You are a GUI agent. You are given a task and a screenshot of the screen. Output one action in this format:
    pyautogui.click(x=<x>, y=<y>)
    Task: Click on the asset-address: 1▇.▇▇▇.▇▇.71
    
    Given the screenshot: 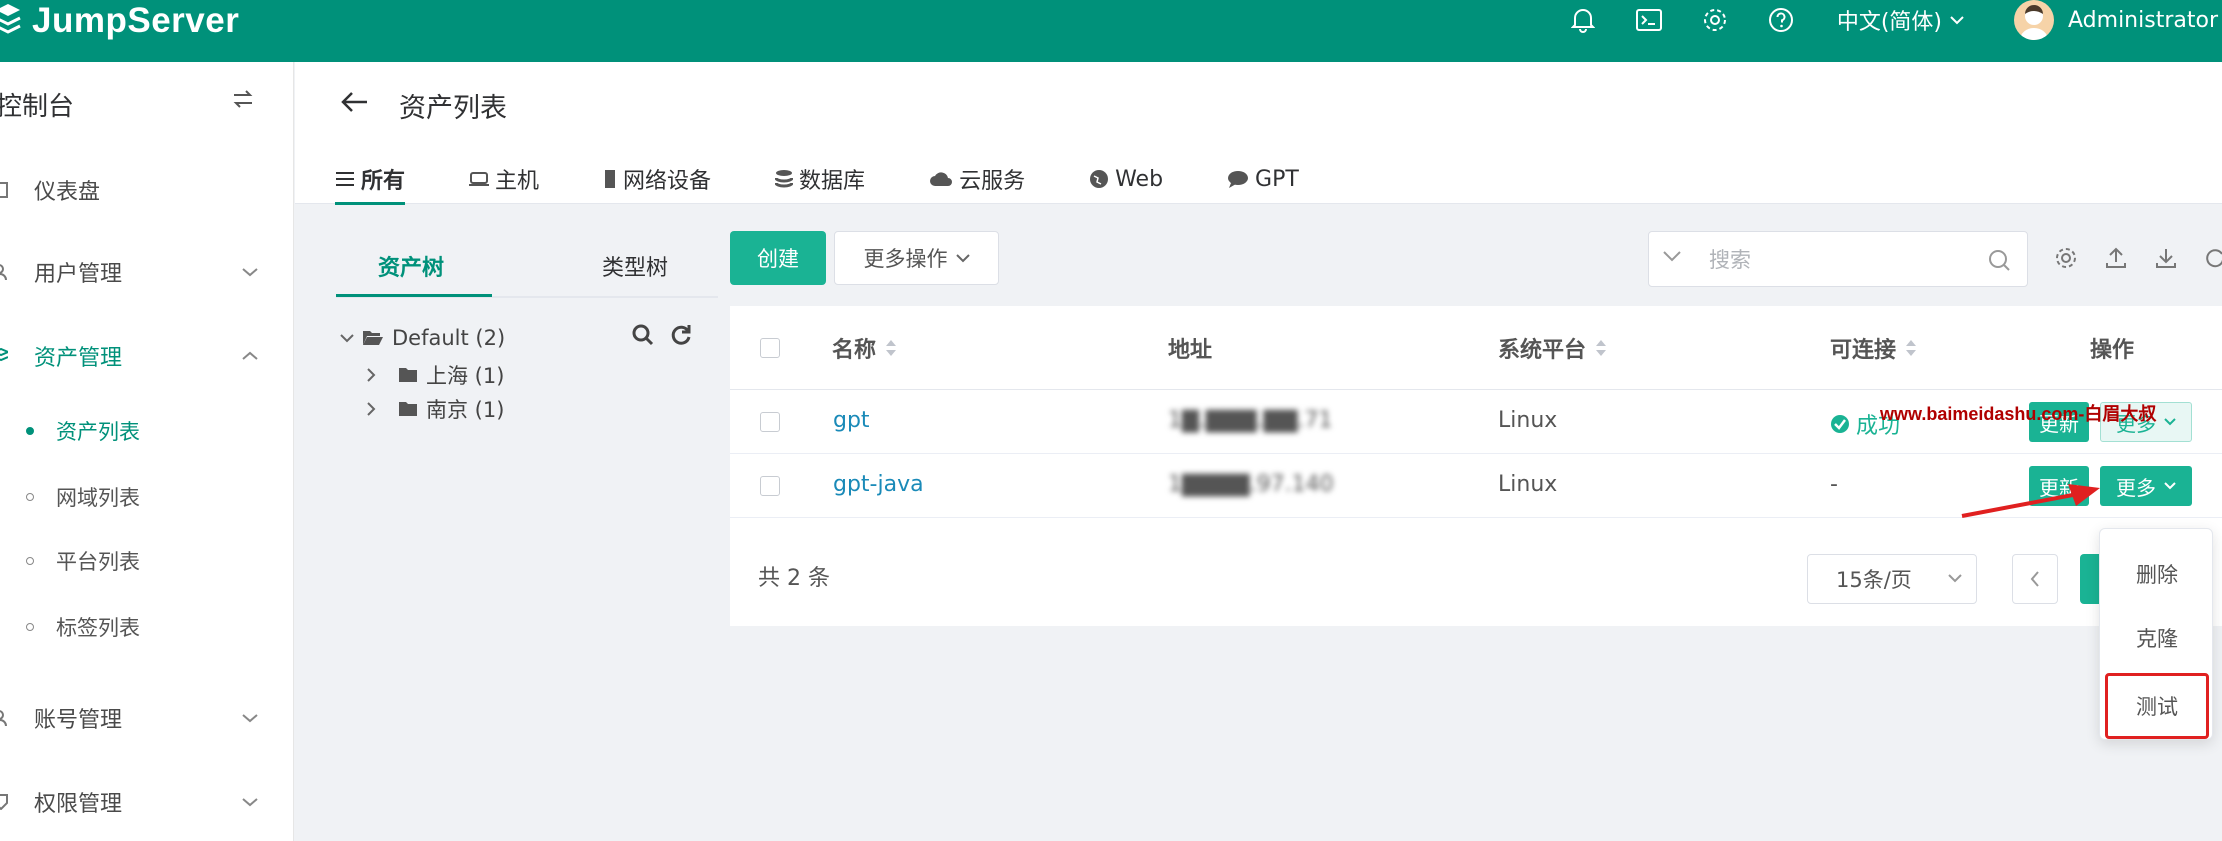 What is the action you would take?
    pyautogui.click(x=1250, y=420)
    